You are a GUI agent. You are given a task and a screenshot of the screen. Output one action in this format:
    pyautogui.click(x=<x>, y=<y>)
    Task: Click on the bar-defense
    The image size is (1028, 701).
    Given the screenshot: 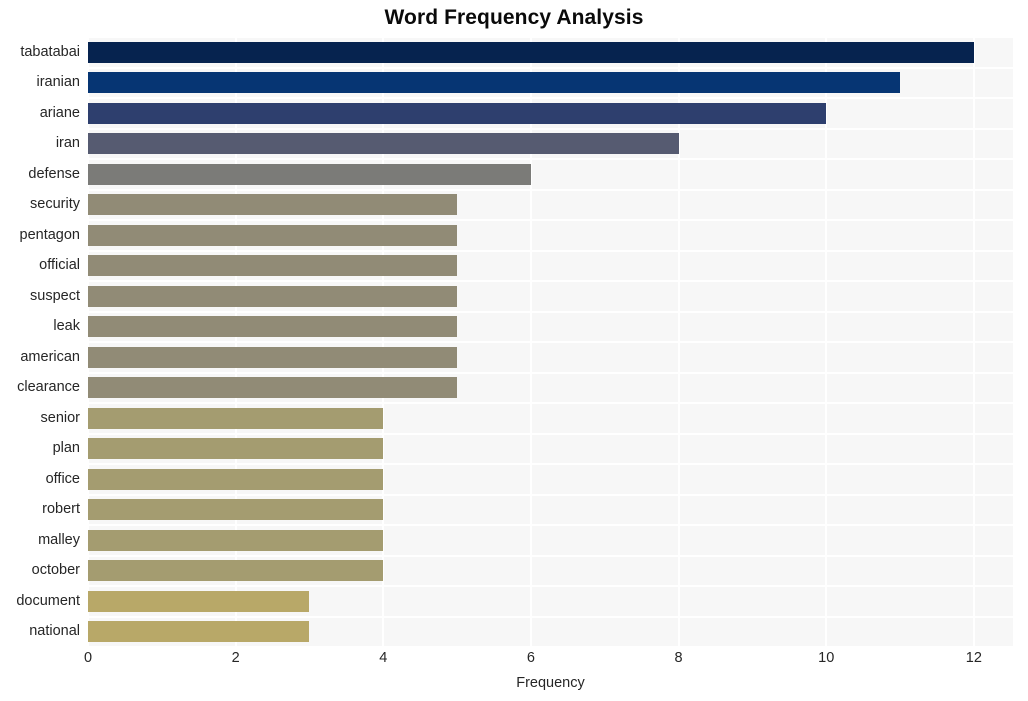 What is the action you would take?
    pyautogui.click(x=309, y=174)
    